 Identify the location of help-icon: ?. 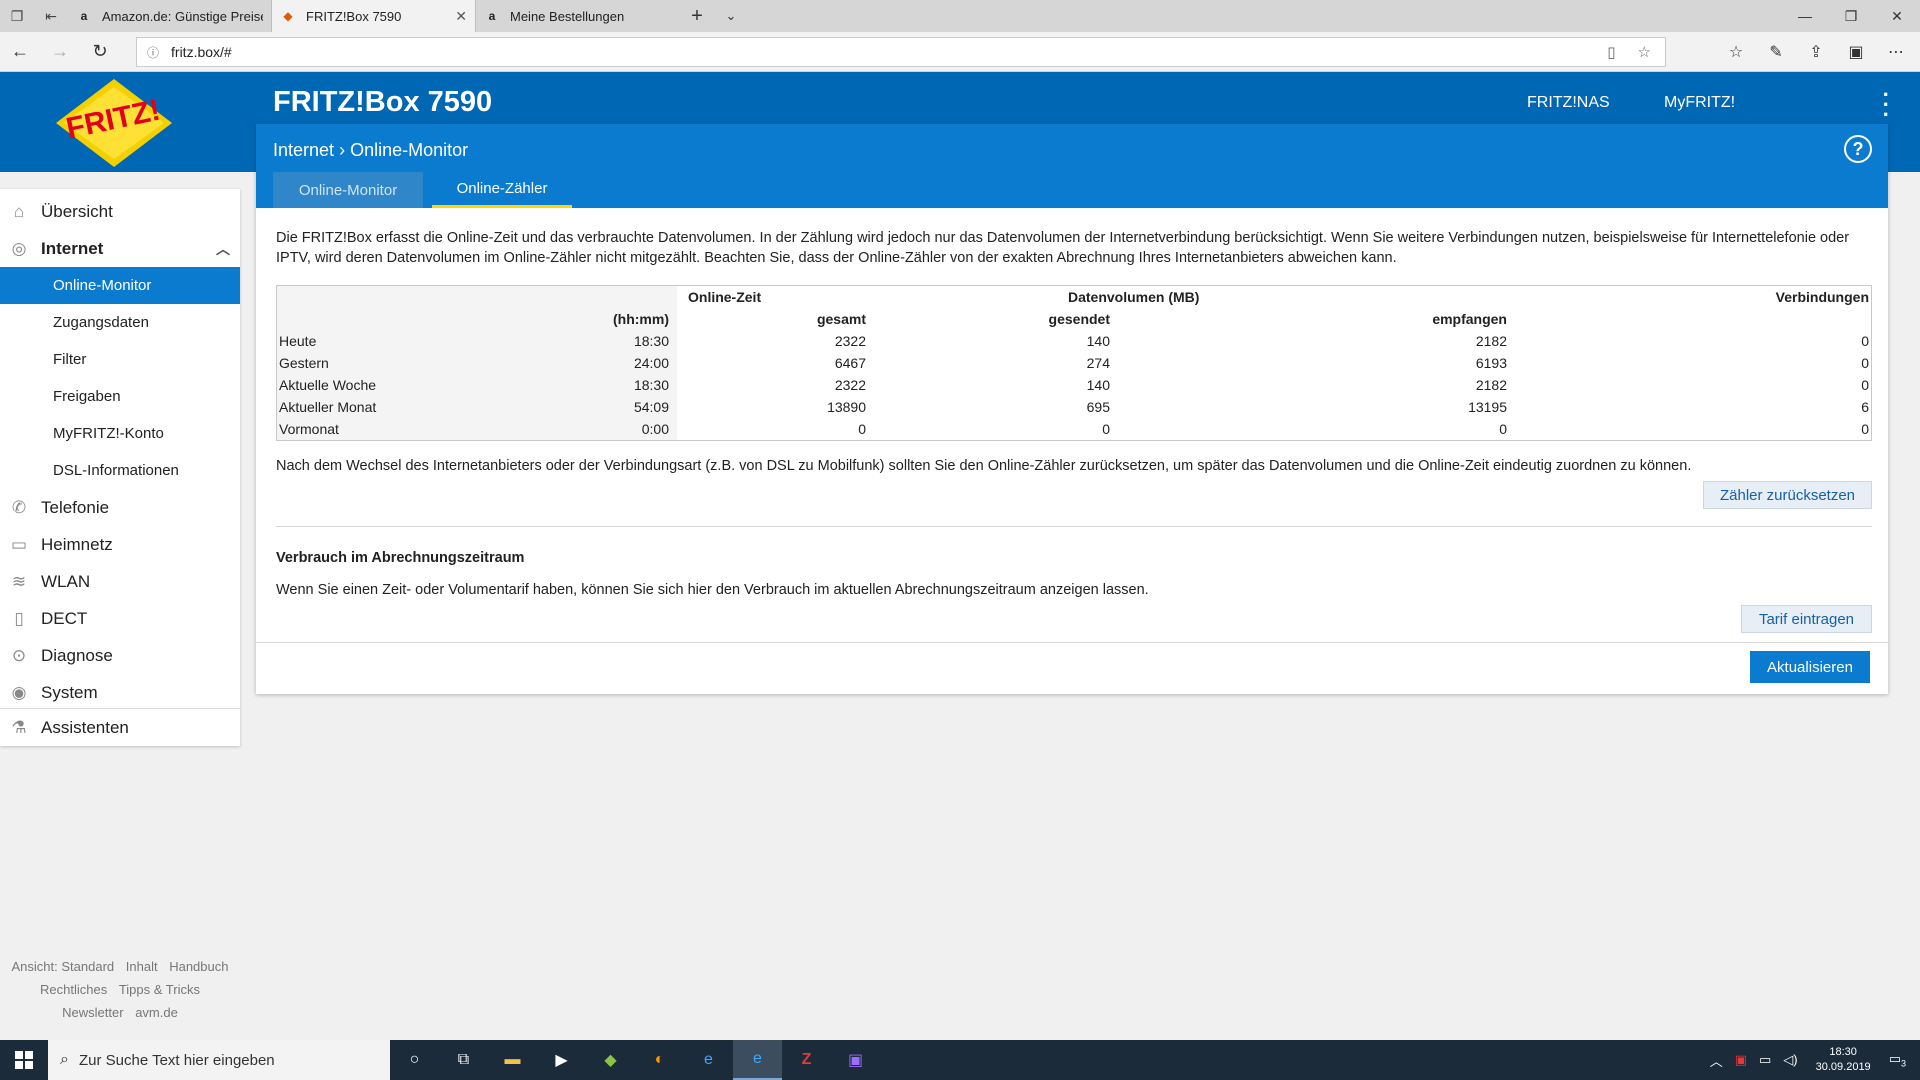
(1858, 149).